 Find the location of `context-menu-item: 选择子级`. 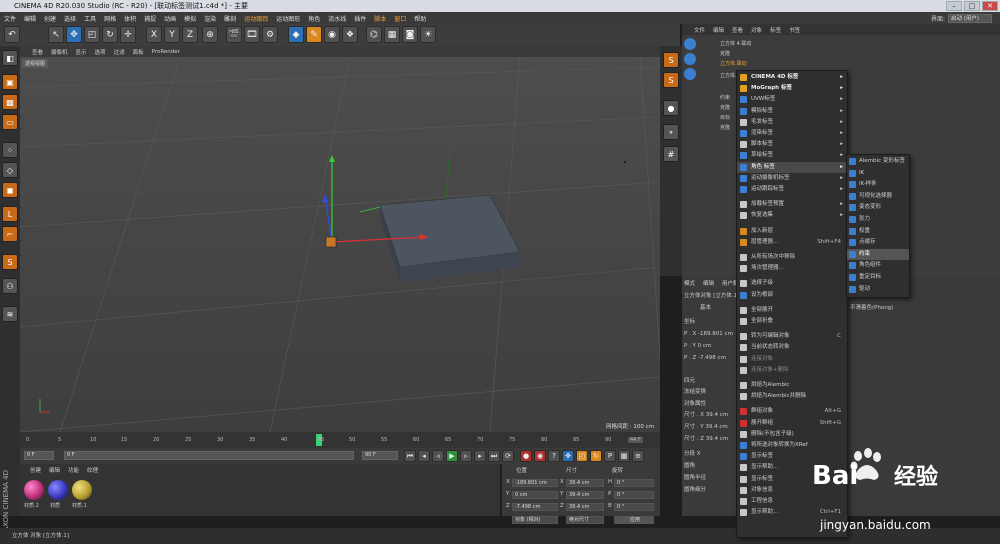

context-menu-item: 选择子级 is located at coordinates (792, 283).